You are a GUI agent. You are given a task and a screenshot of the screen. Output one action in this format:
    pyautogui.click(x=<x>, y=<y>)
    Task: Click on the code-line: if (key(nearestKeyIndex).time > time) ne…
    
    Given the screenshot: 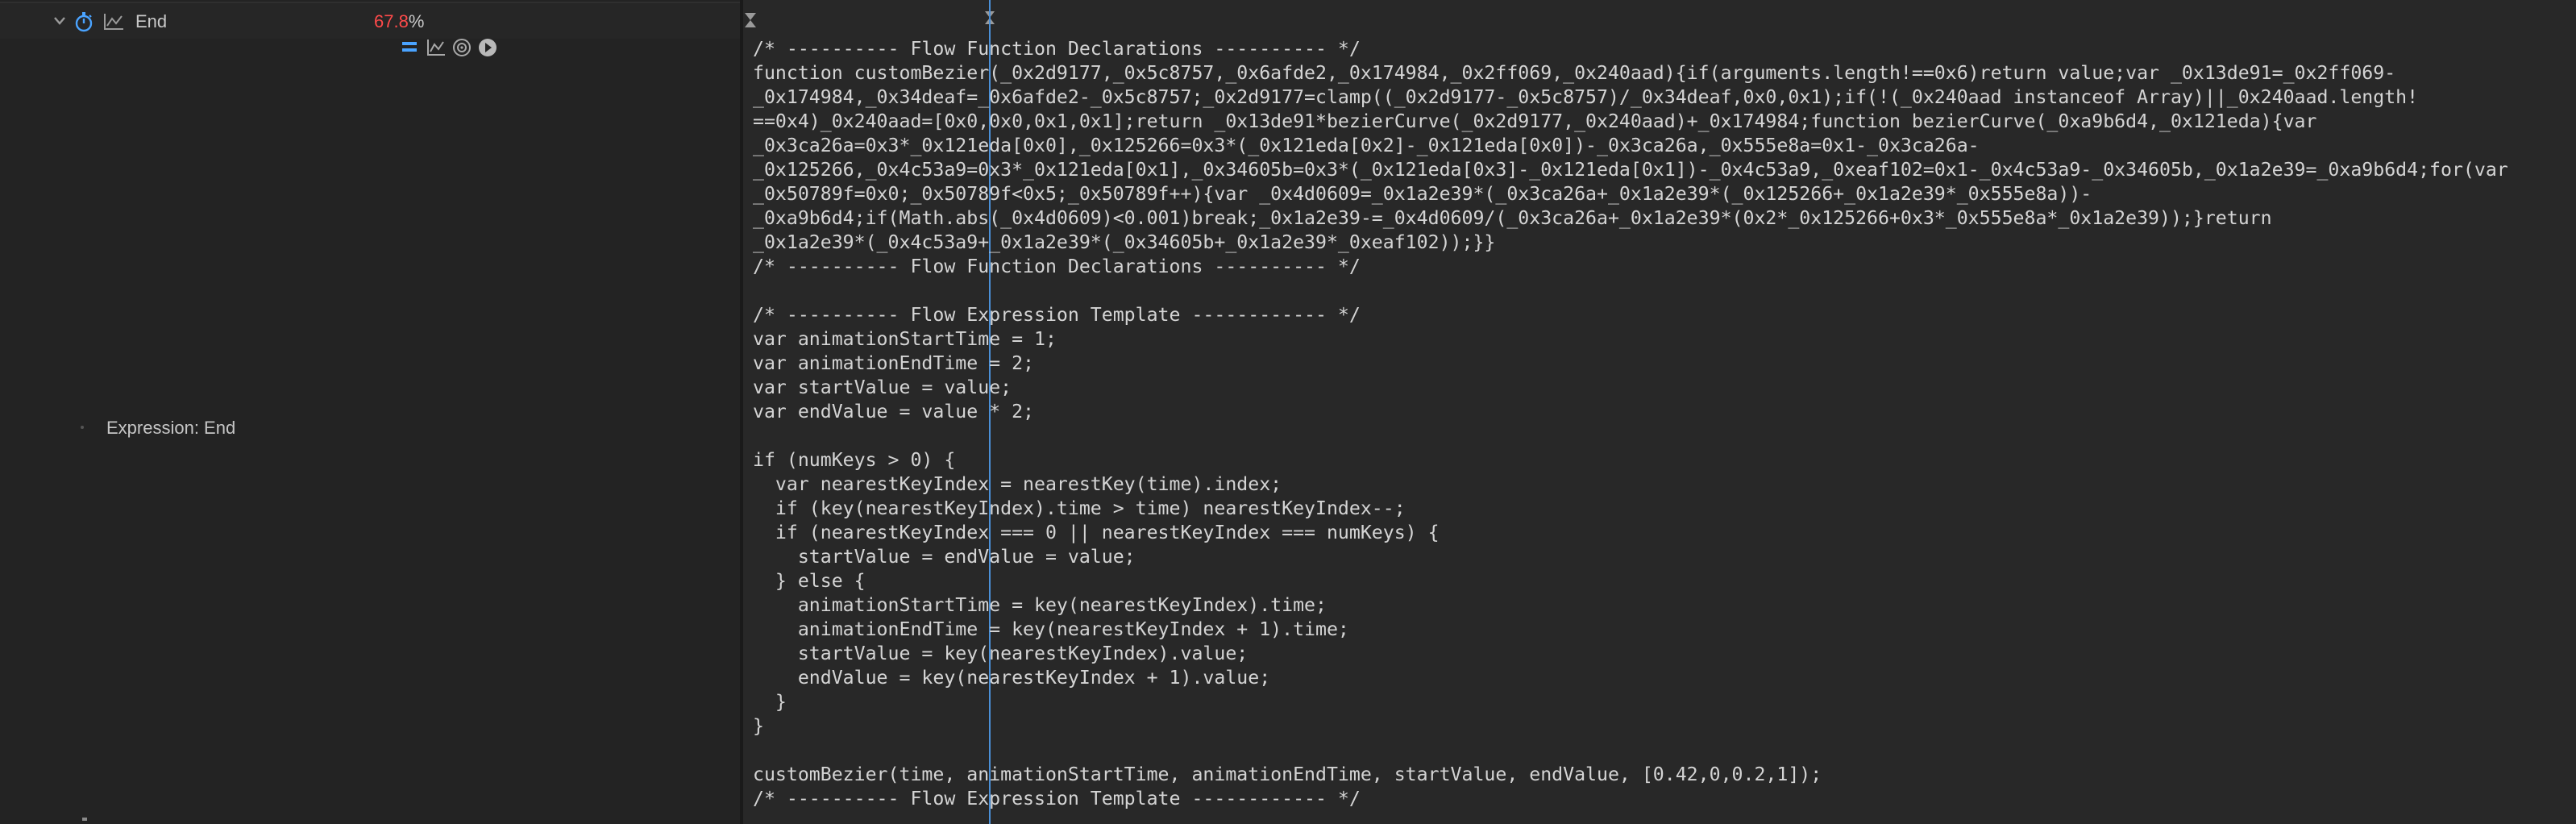 What is the action you would take?
    pyautogui.click(x=1630, y=509)
    